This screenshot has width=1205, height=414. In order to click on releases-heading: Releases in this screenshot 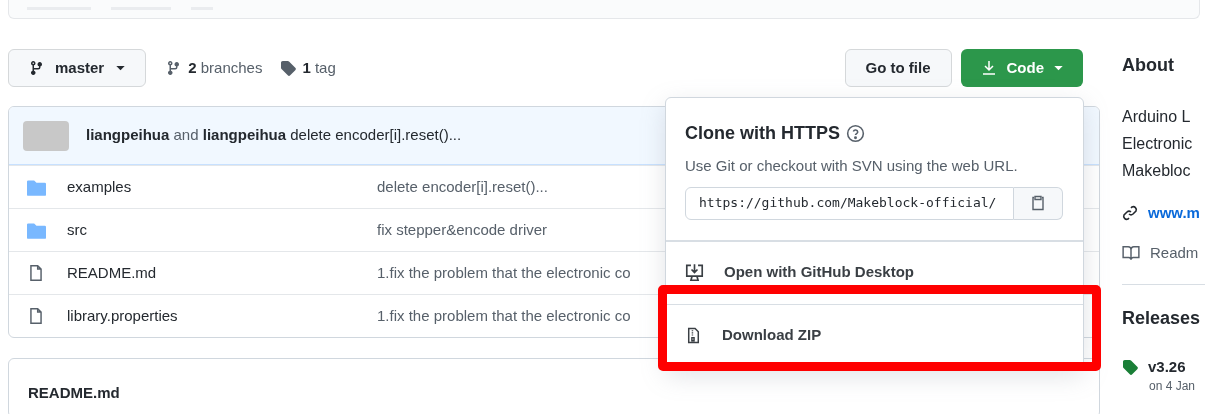, I will do `click(1162, 318)`.